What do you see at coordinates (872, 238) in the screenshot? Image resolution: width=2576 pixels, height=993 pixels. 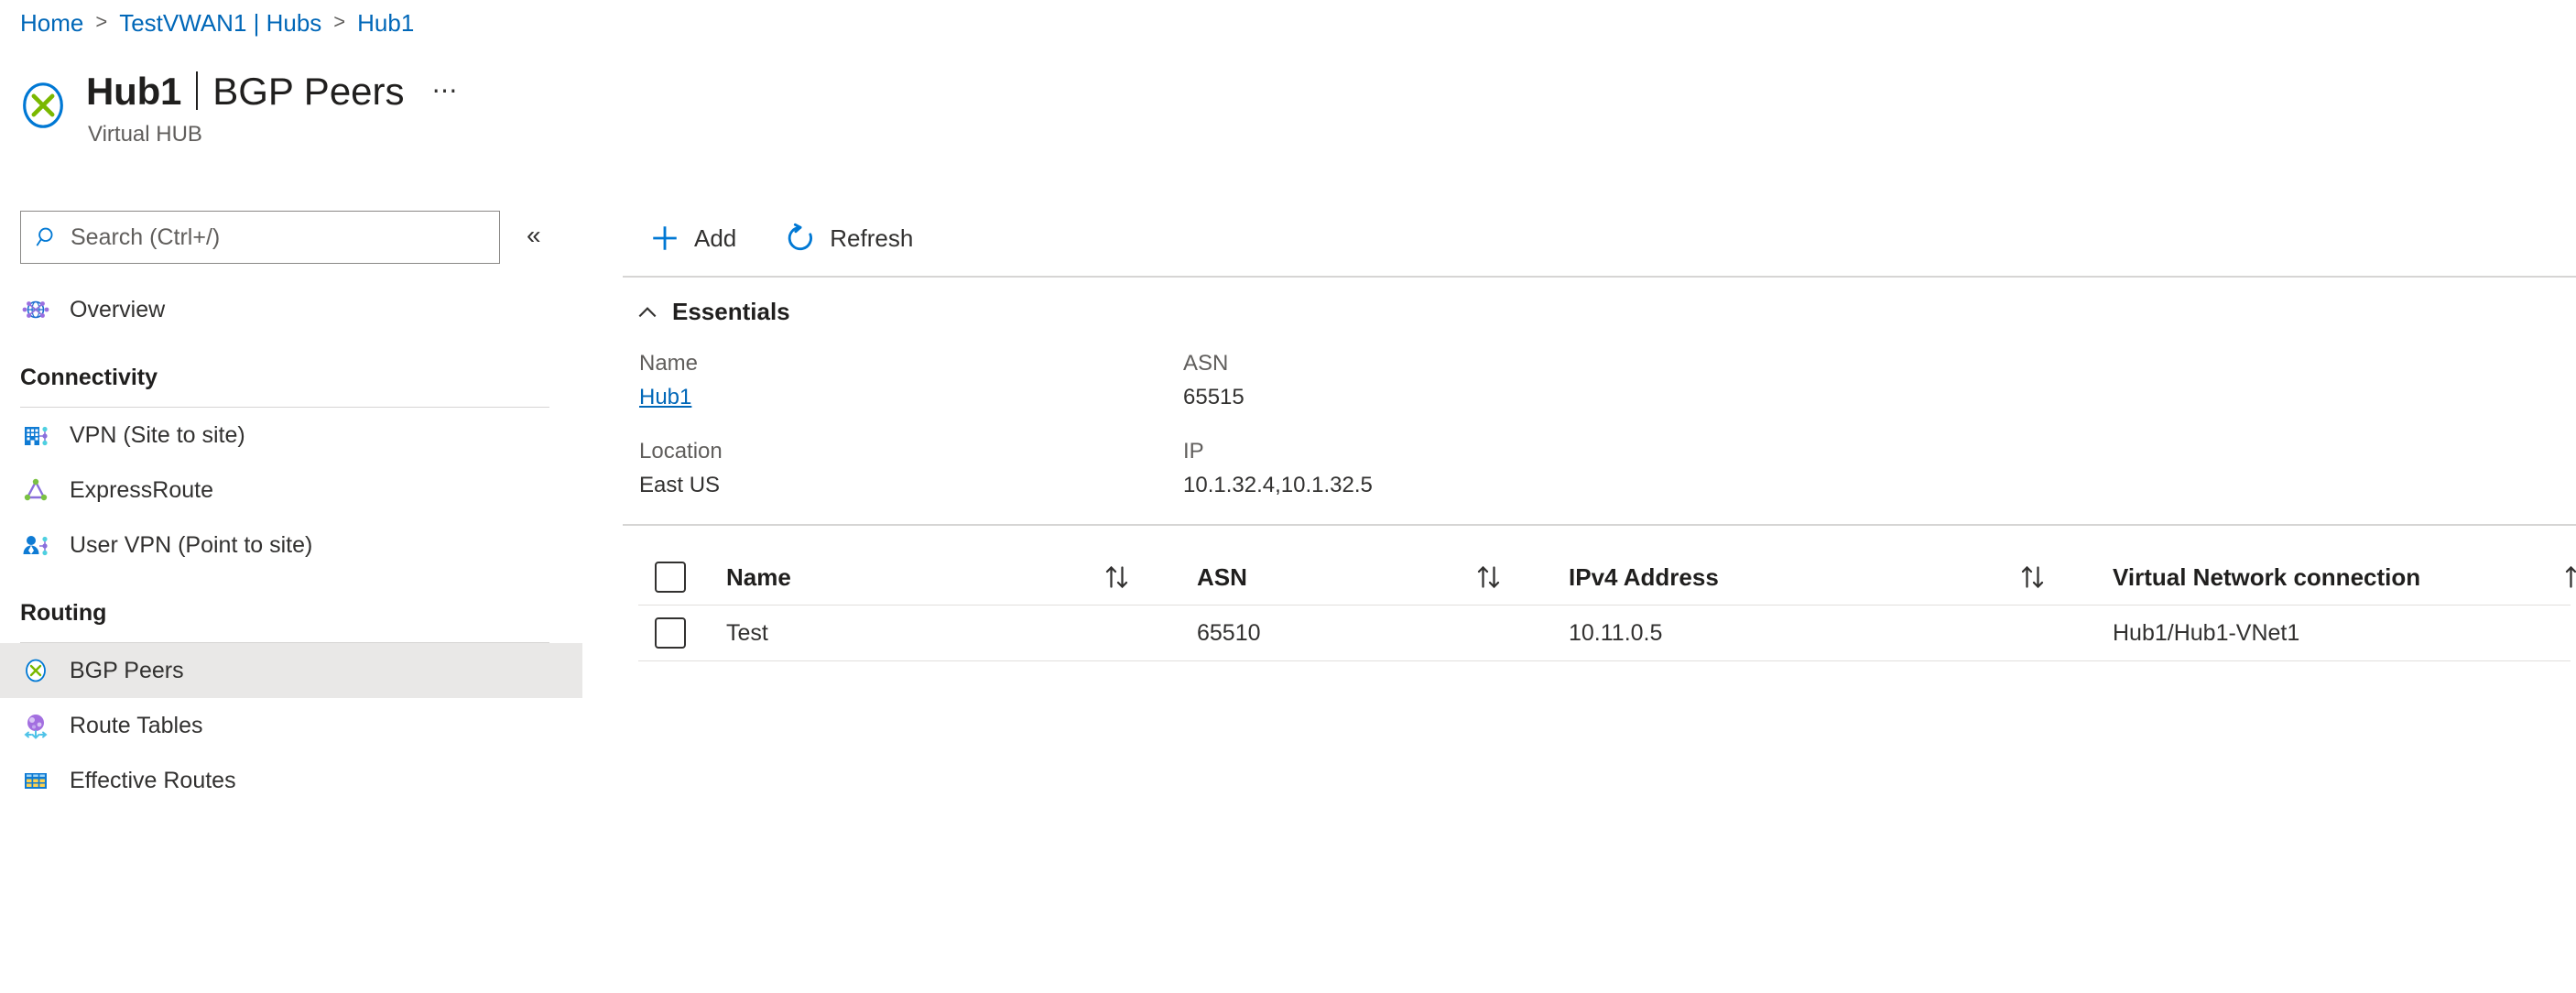 I see `refresh-button-label: Refresh` at bounding box center [872, 238].